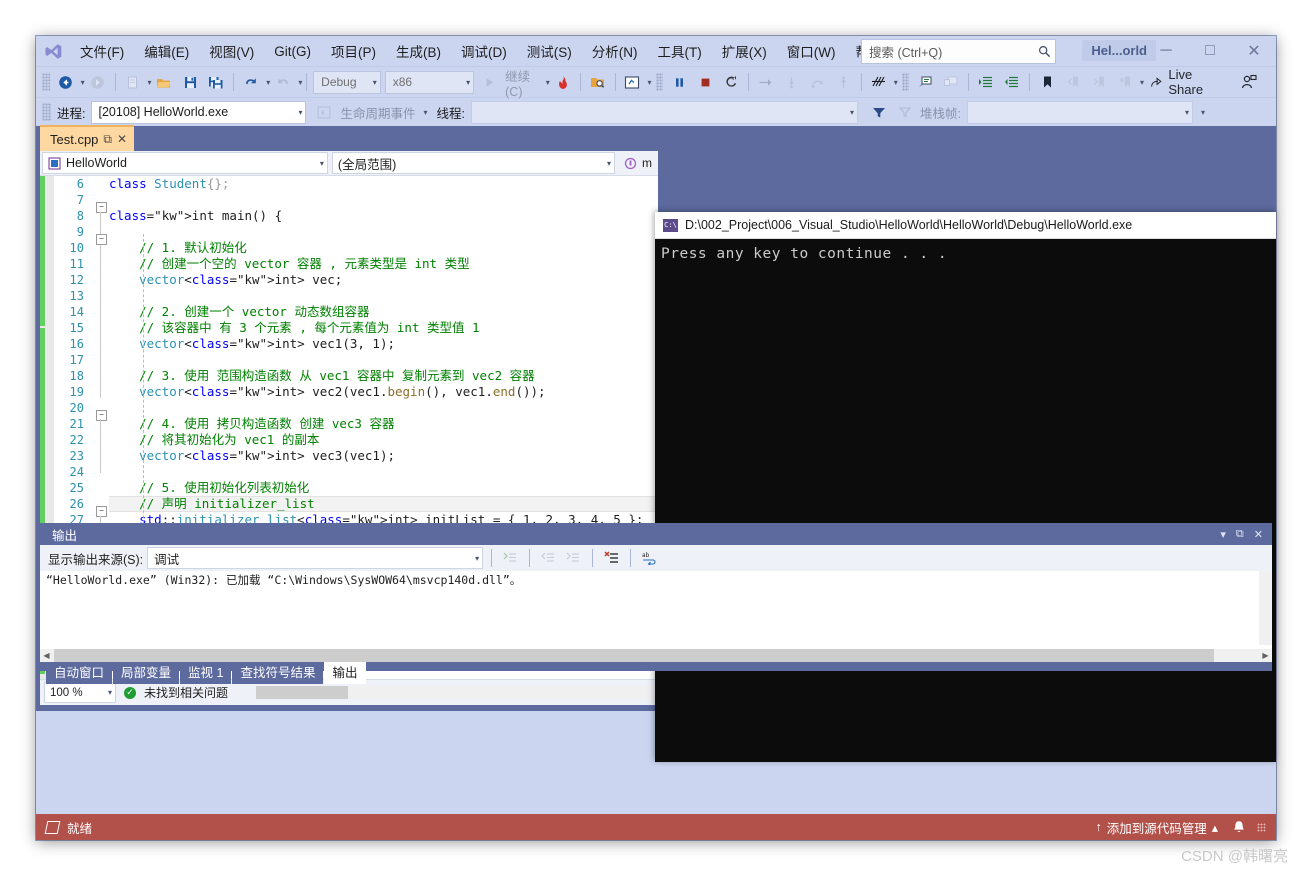  I want to click on output-close-icon: ✕, so click(1258, 534).